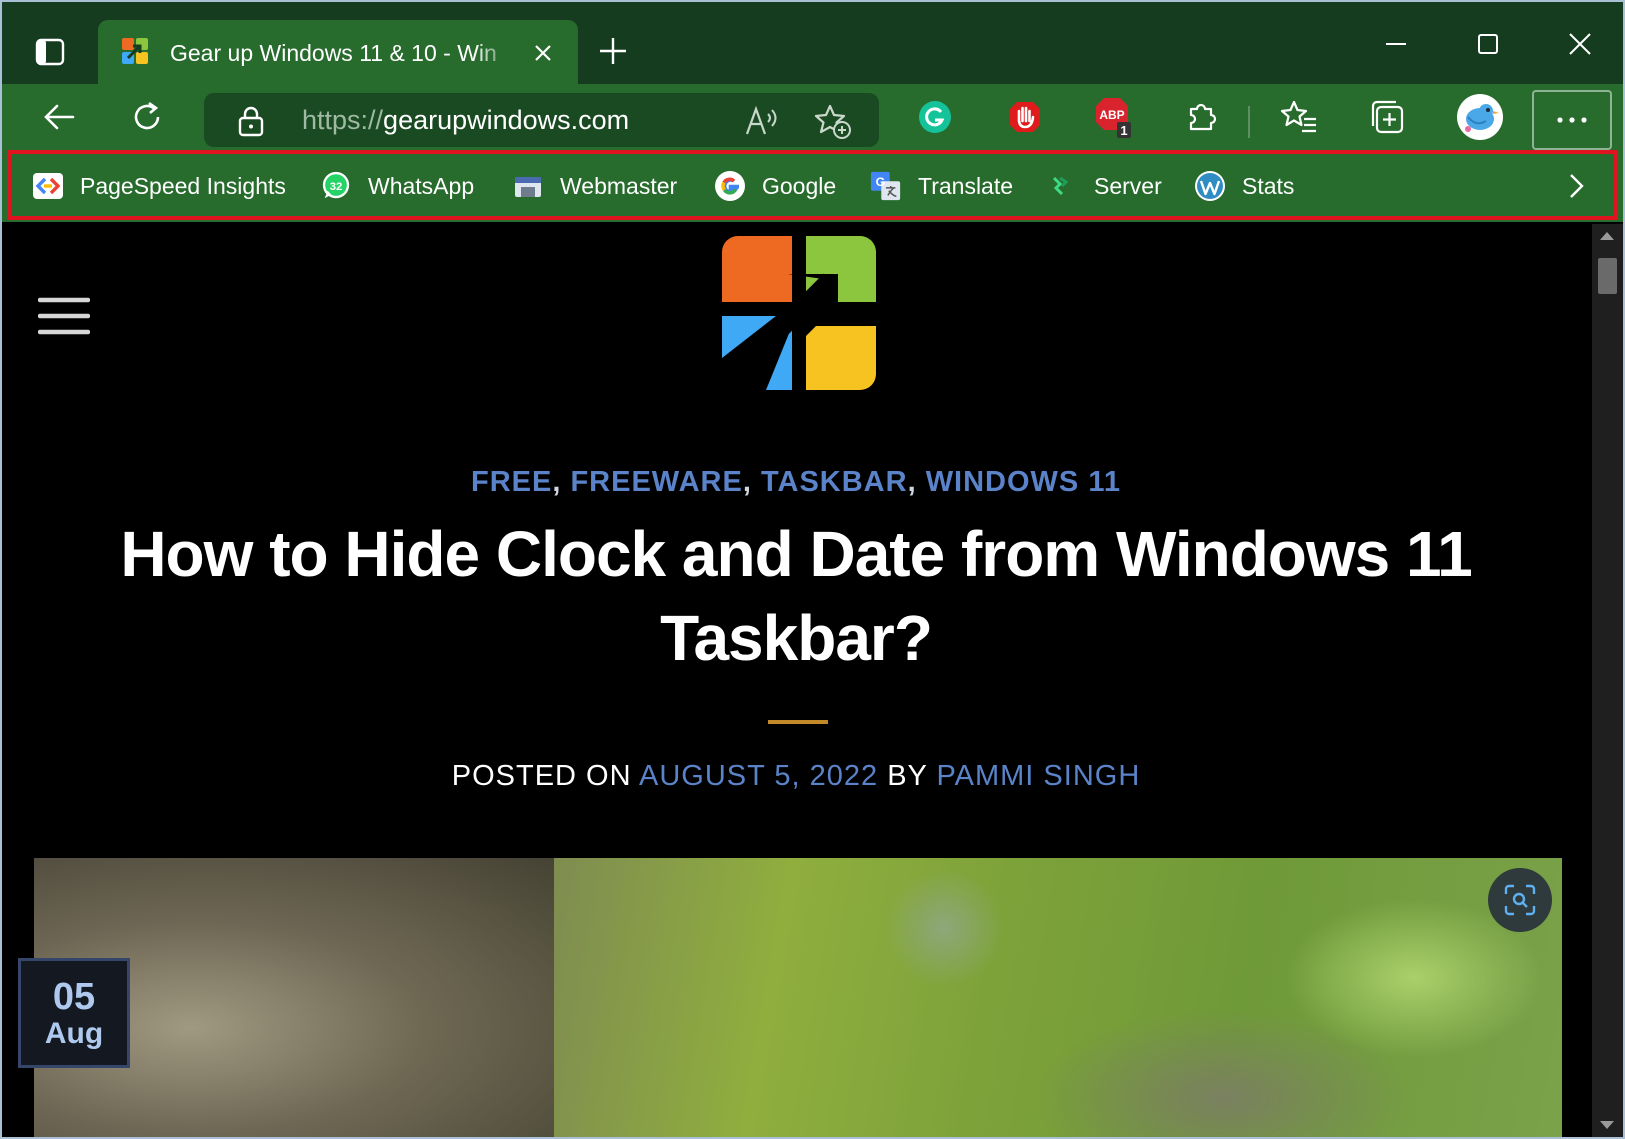 Image resolution: width=1625 pixels, height=1139 pixels. I want to click on tab-strip: Gear up Windows 11 & 10 - Win, so click(812, 43).